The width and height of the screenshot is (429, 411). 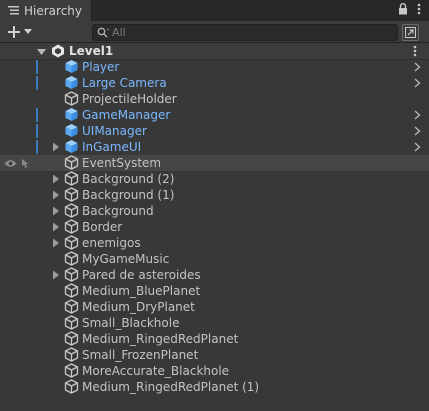 What do you see at coordinates (25, 163) in the screenshot?
I see `pickable-hand-icon` at bounding box center [25, 163].